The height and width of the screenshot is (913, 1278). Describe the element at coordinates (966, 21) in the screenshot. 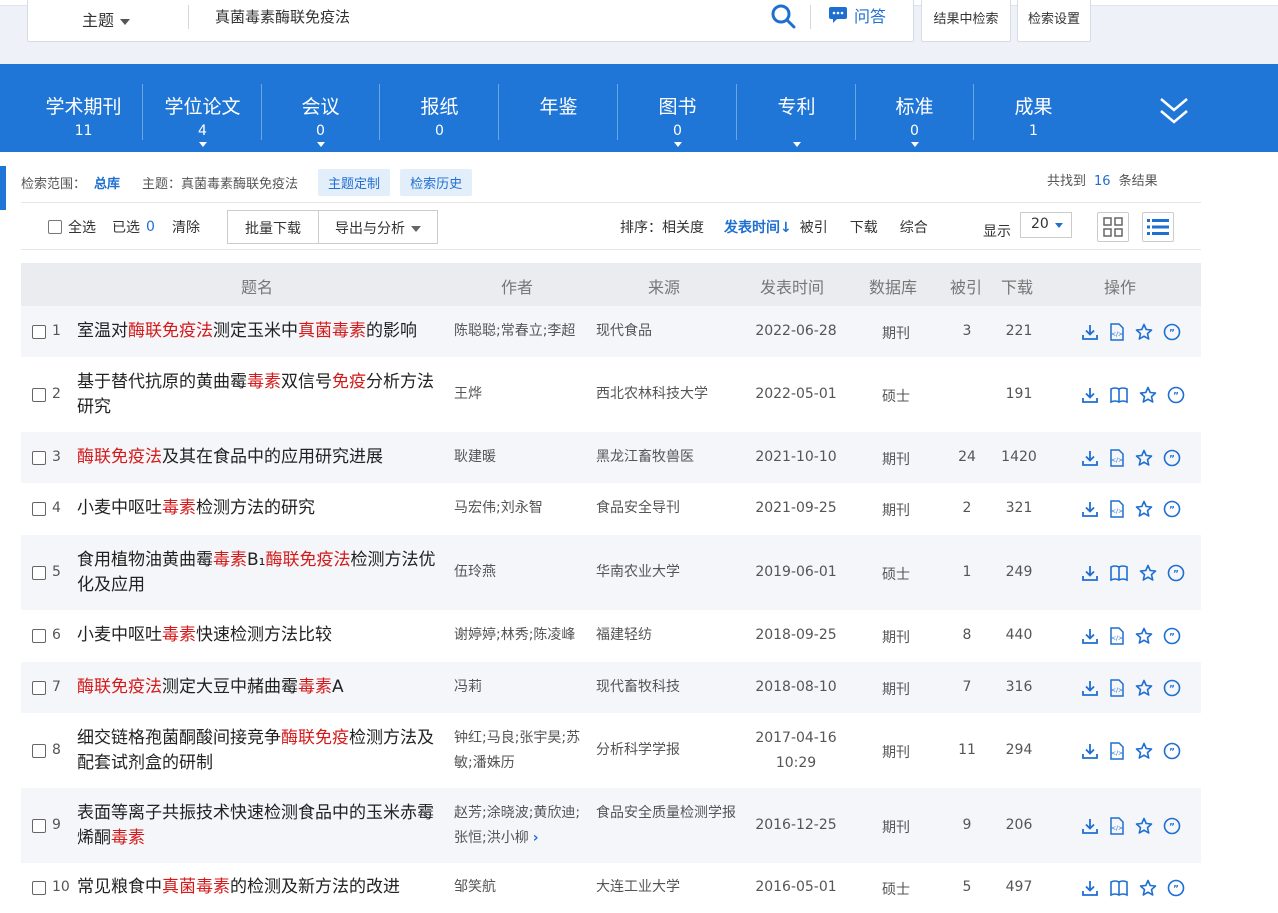

I see `search-within-results-button: 结果中检索` at that location.